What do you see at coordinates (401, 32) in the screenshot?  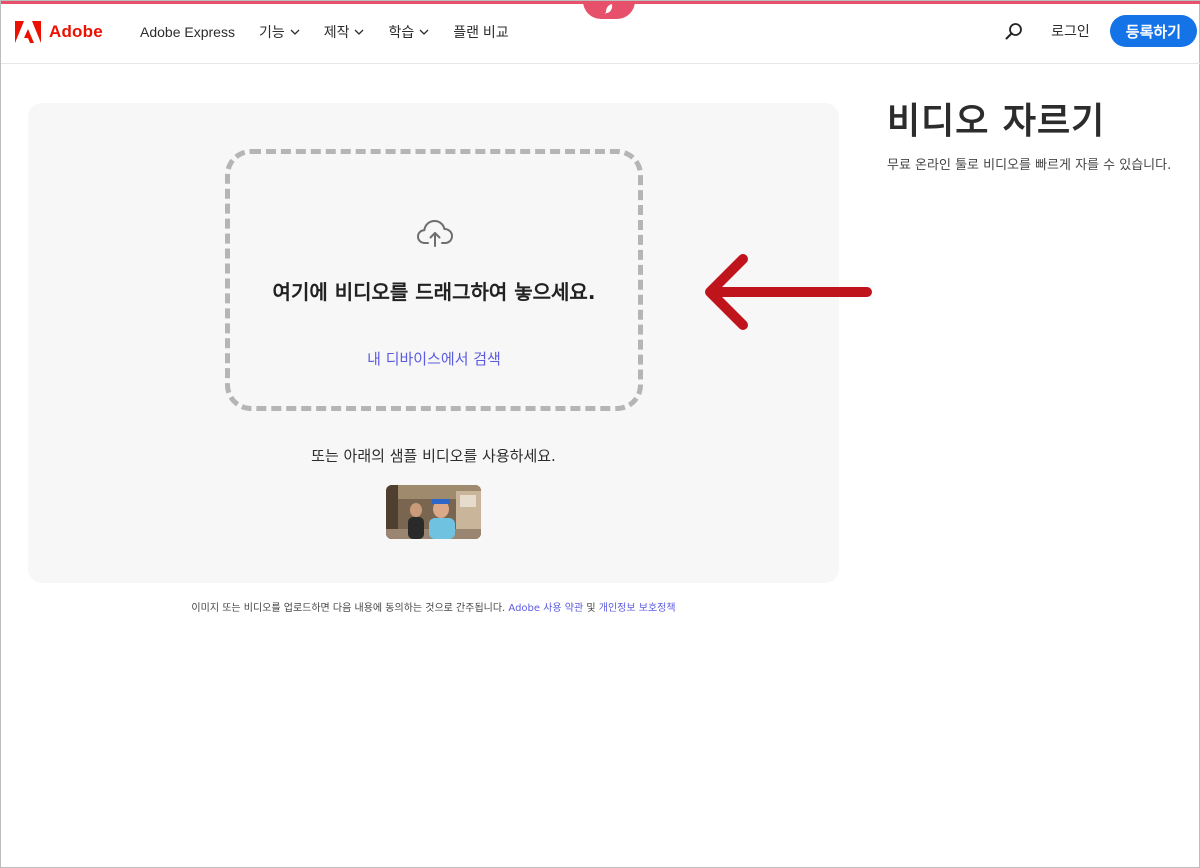 I see `nav-label: 학습` at bounding box center [401, 32].